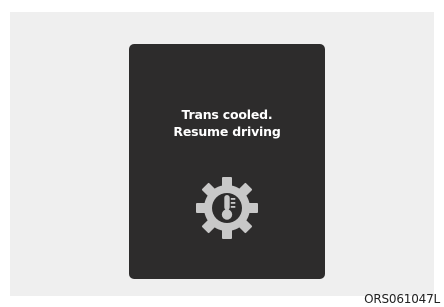 This screenshot has width=444, height=307. Describe the element at coordinates (227, 114) in the screenshot. I see `message-line-1: Trans cooled.` at that location.